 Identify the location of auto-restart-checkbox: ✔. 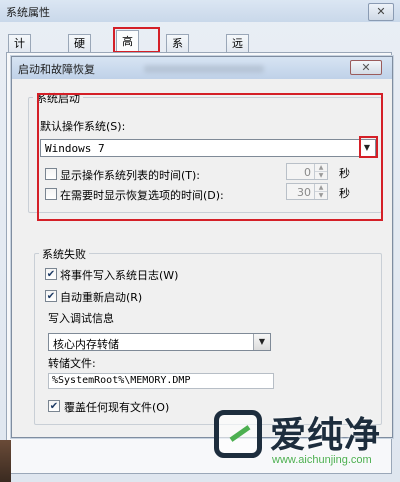
(51, 296).